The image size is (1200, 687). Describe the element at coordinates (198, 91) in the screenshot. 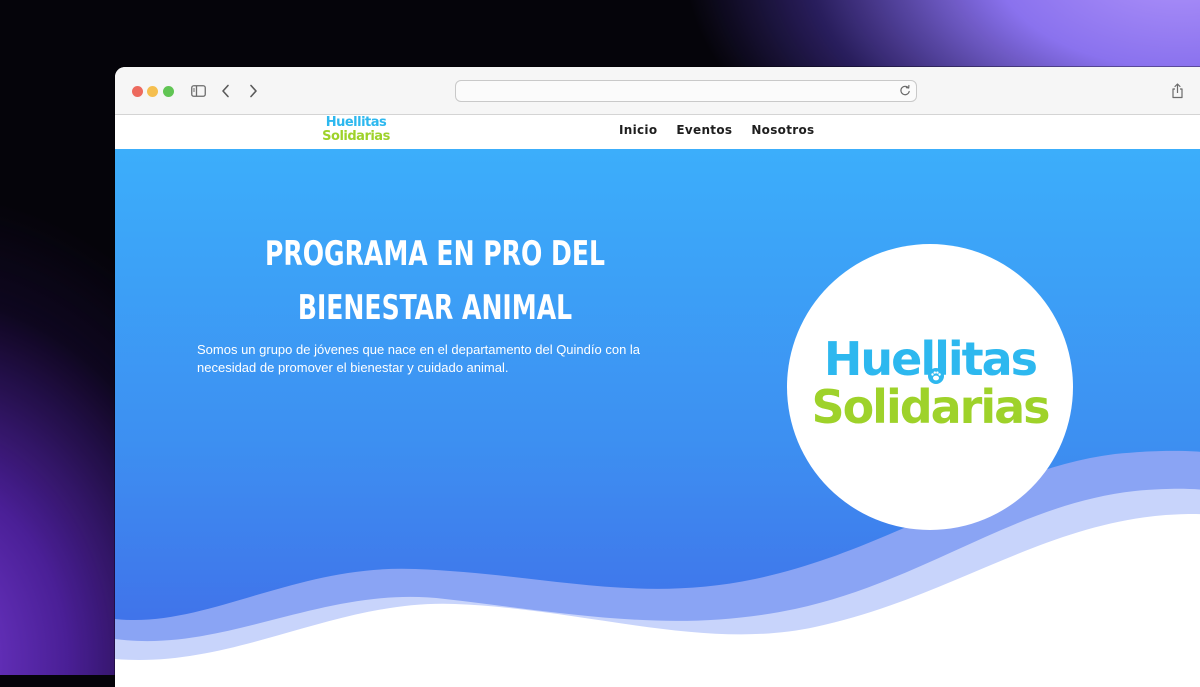

I see `sidebar-icon` at that location.